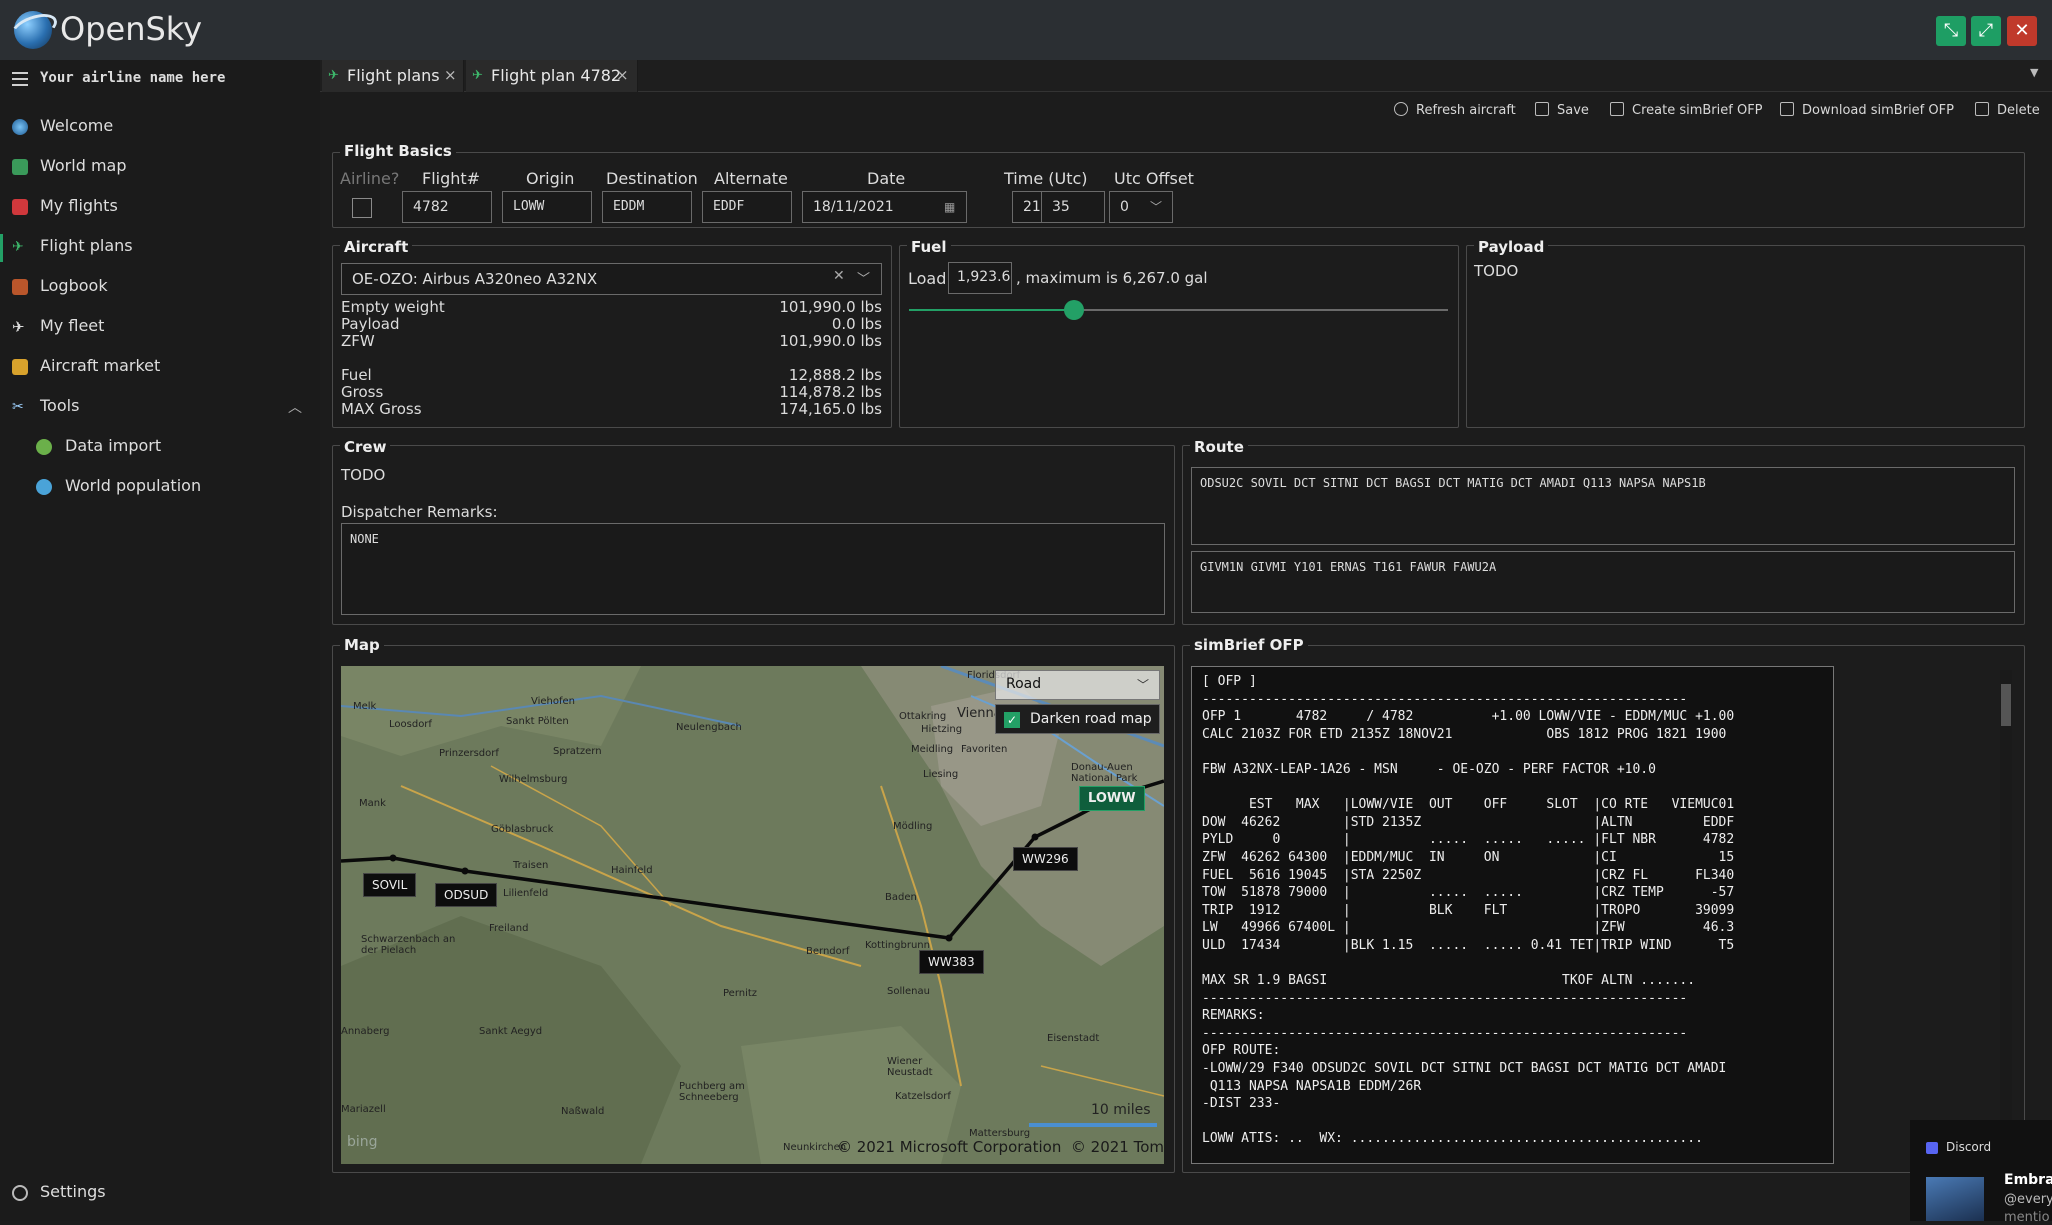 The height and width of the screenshot is (1225, 2052). Describe the element at coordinates (2022, 31) in the screenshot. I see `close-window-button: ✕` at that location.